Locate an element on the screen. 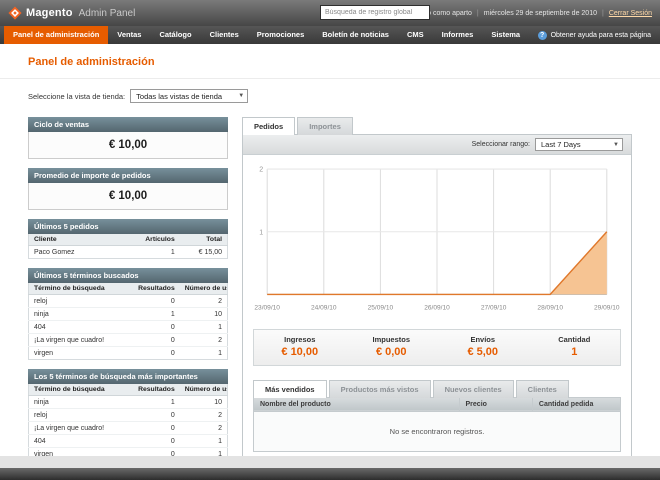 The width and height of the screenshot is (660, 480). stat-ingresos: Ingresos € 10,00 is located at coordinates (300, 347).